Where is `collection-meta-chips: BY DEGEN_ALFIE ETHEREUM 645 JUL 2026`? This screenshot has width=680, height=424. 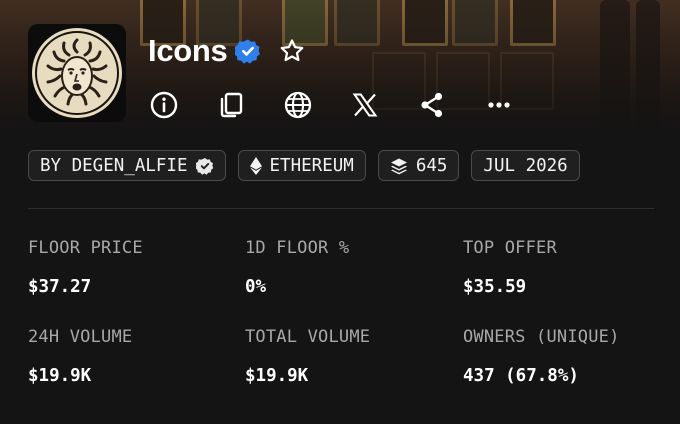 collection-meta-chips: BY DEGEN_ALFIE ETHEREUM 645 JUL 2026 is located at coordinates (310, 165).